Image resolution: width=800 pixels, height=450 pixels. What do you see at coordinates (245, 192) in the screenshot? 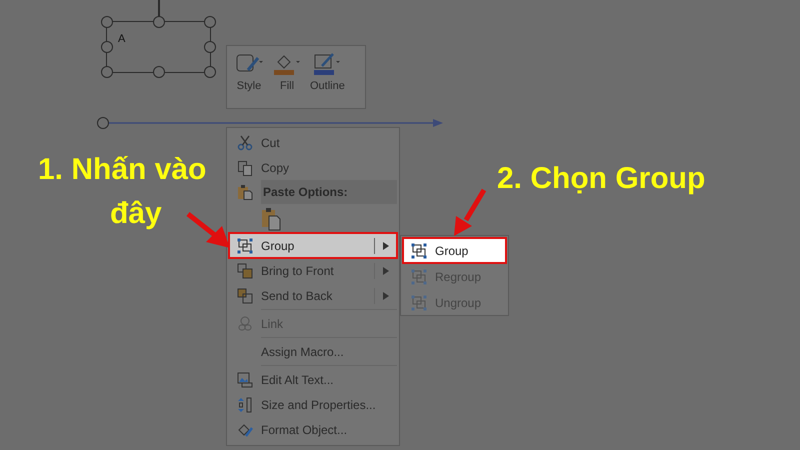
I see `paste-icon` at bounding box center [245, 192].